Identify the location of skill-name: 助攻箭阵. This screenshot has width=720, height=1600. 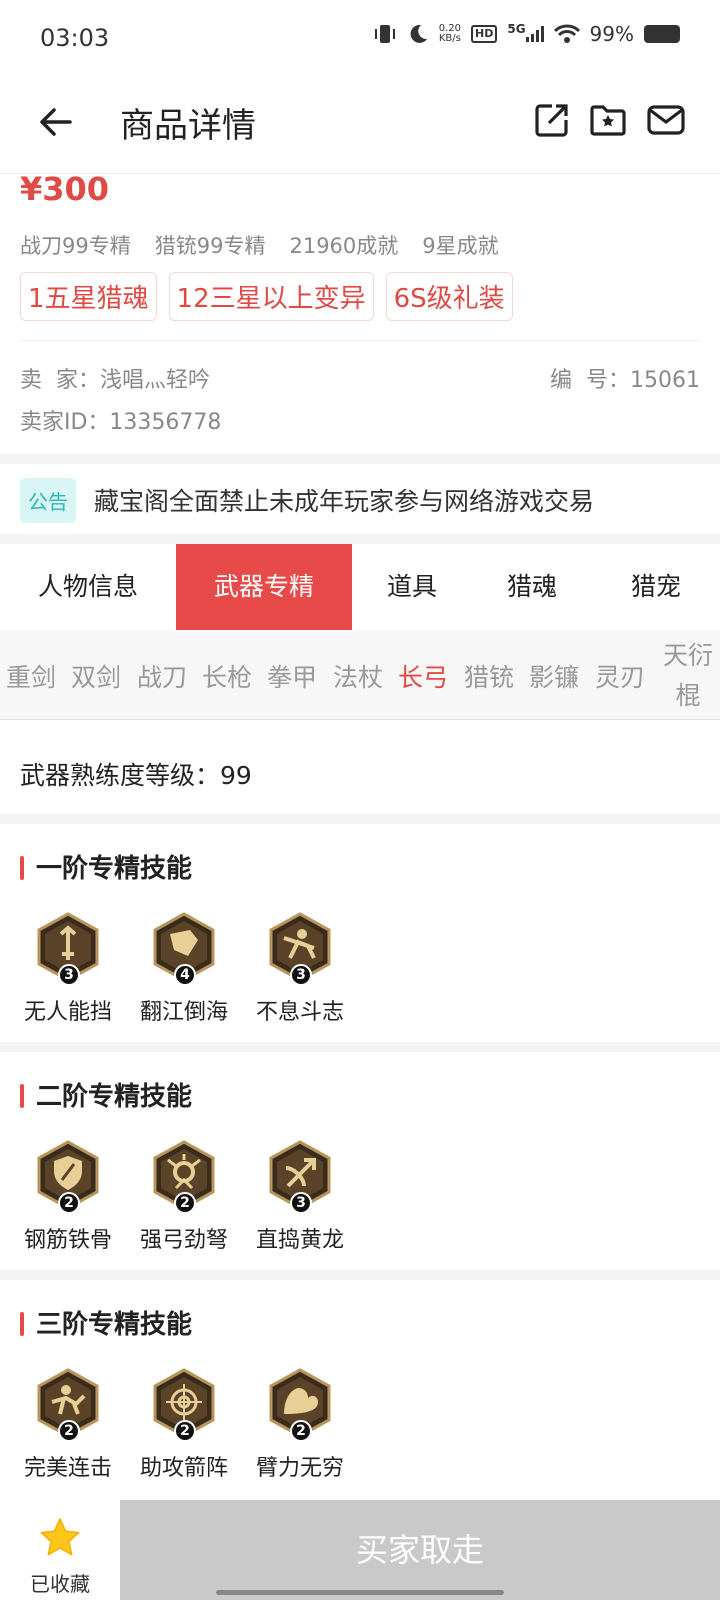
(183, 1468).